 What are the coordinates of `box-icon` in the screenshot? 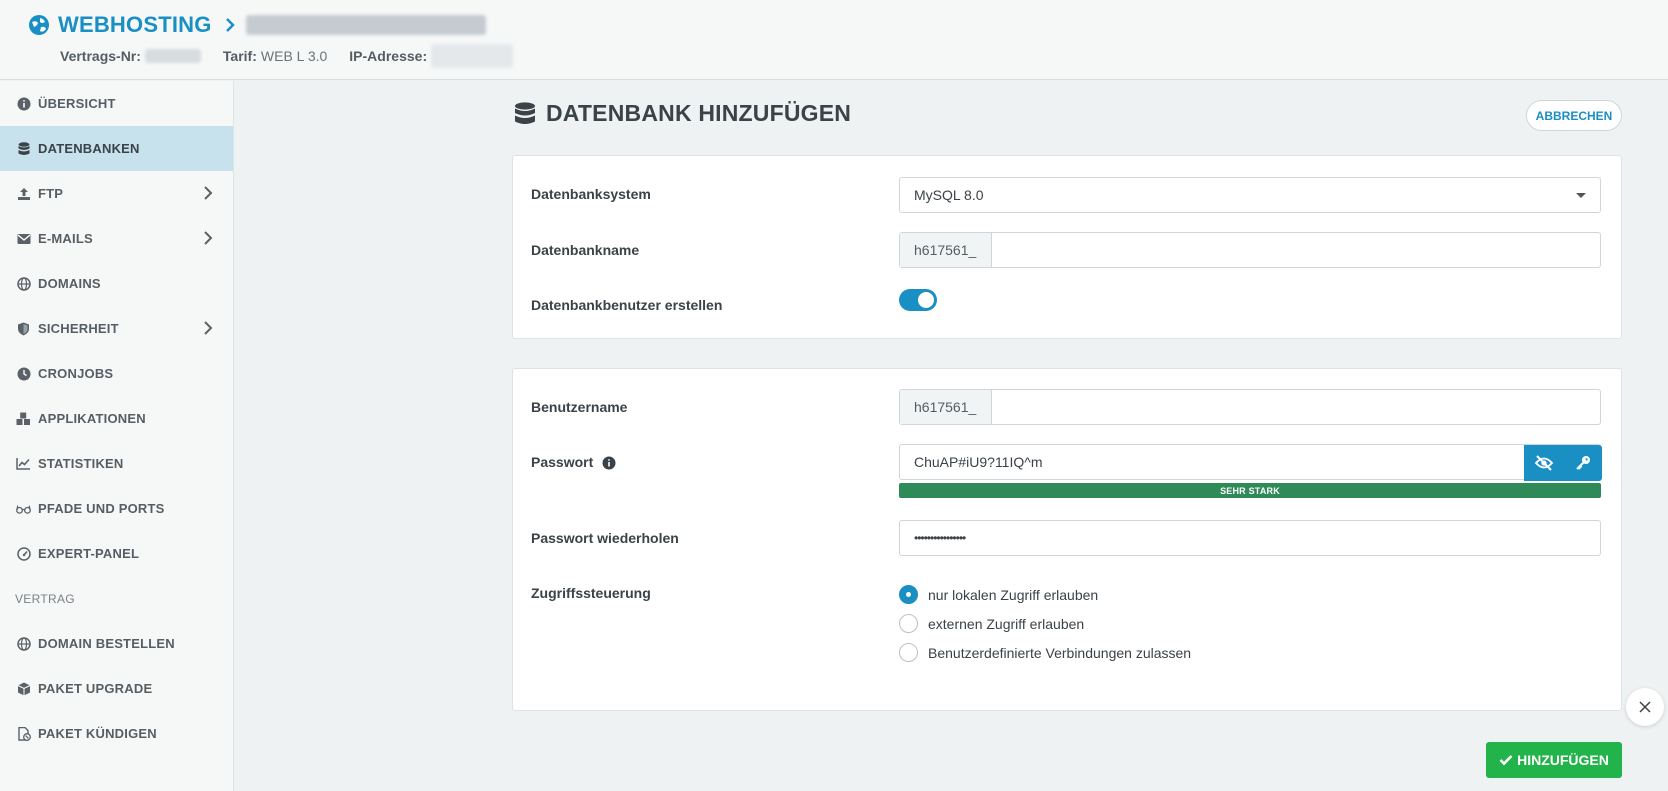 It's located at (23, 688).